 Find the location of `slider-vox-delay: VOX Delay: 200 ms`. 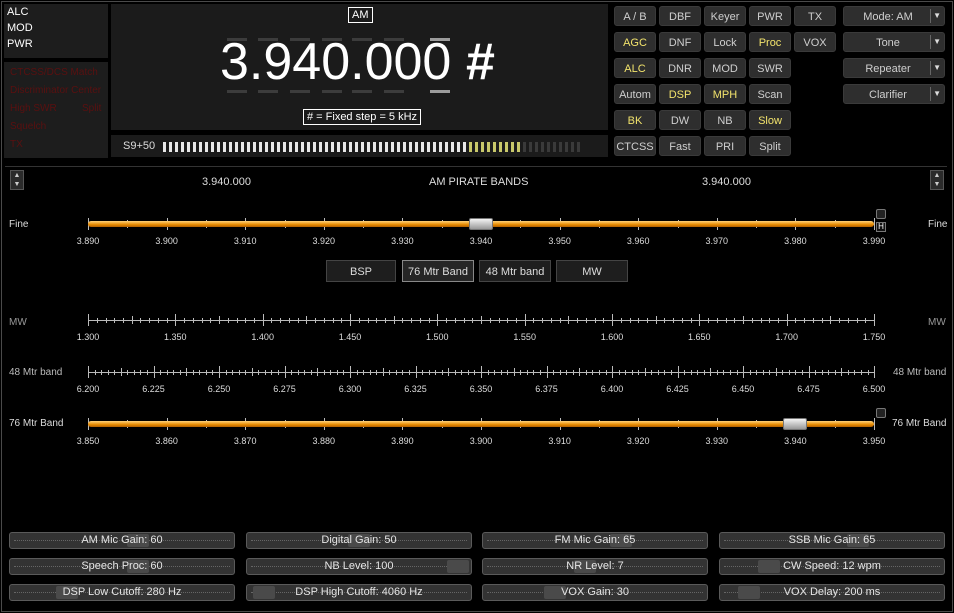

slider-vox-delay: VOX Delay: 200 ms is located at coordinates (832, 592).